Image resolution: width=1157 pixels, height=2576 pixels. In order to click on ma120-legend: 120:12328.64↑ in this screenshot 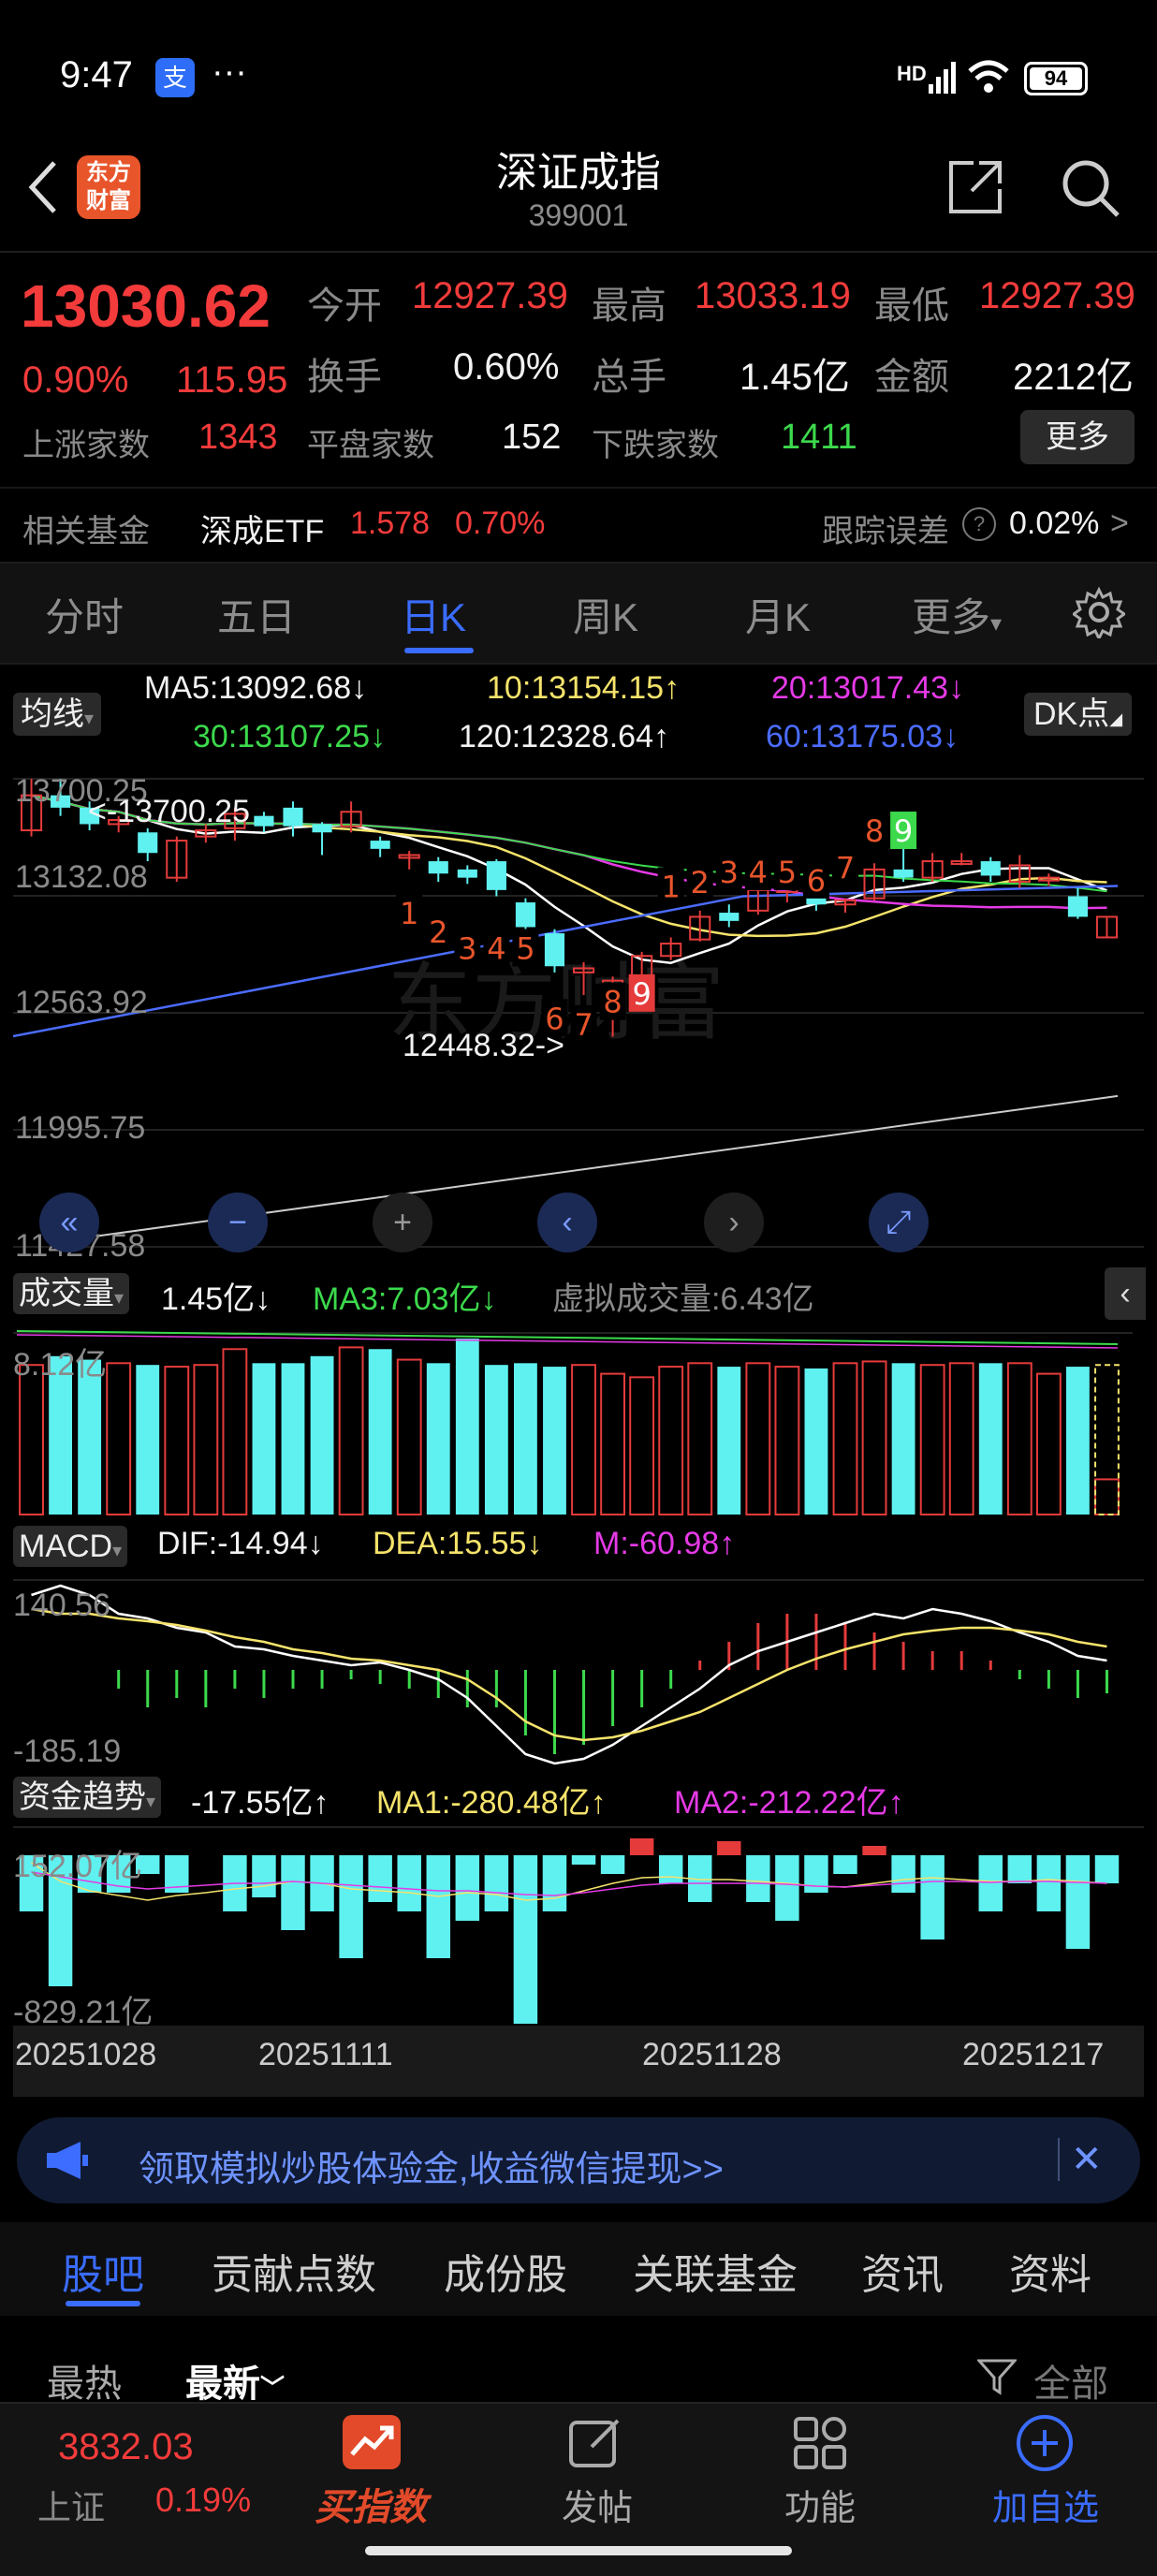, I will do `click(564, 736)`.